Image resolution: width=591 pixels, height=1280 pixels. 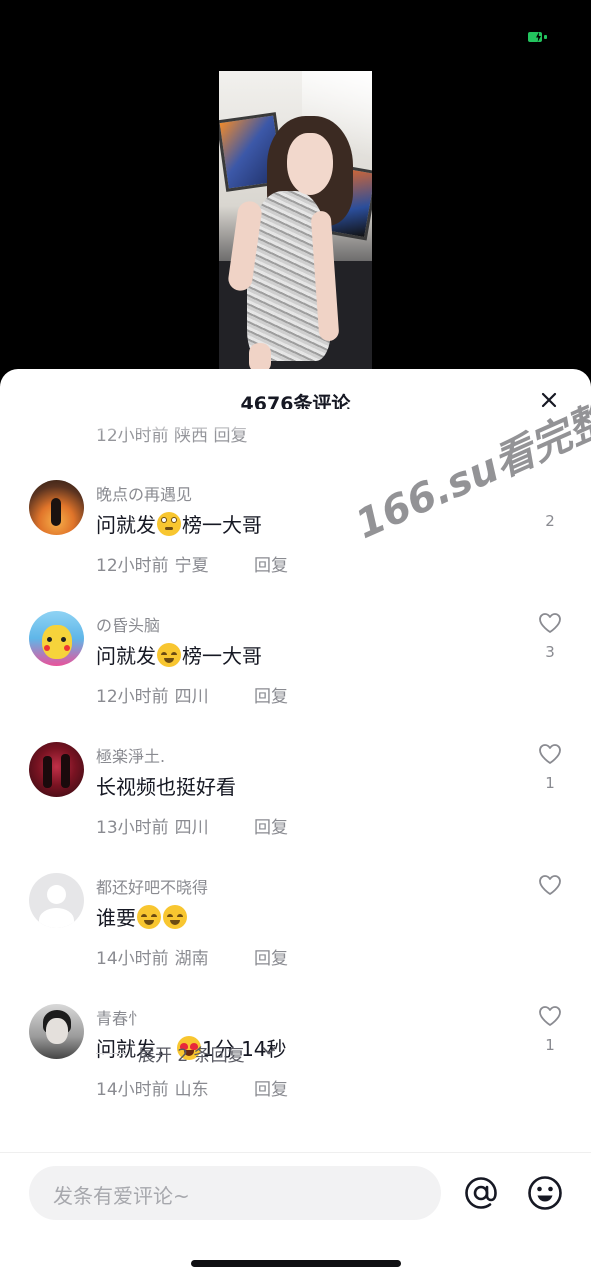 I want to click on comment-item: 都还好吧不晓得 谁要 14小时前 湖南 回复, so click(x=295, y=938).